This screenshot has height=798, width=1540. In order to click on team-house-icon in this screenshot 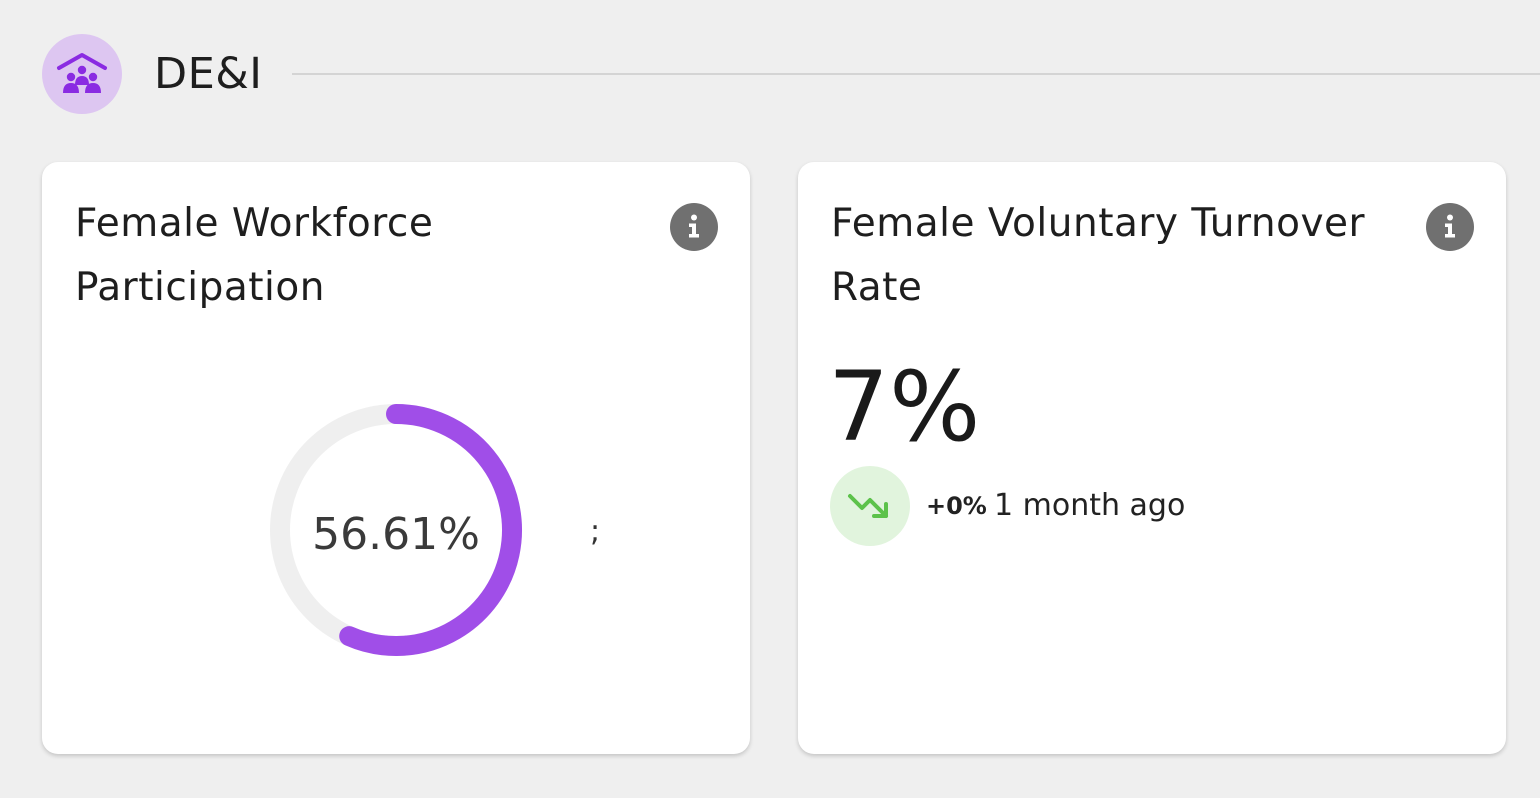, I will do `click(82, 74)`.